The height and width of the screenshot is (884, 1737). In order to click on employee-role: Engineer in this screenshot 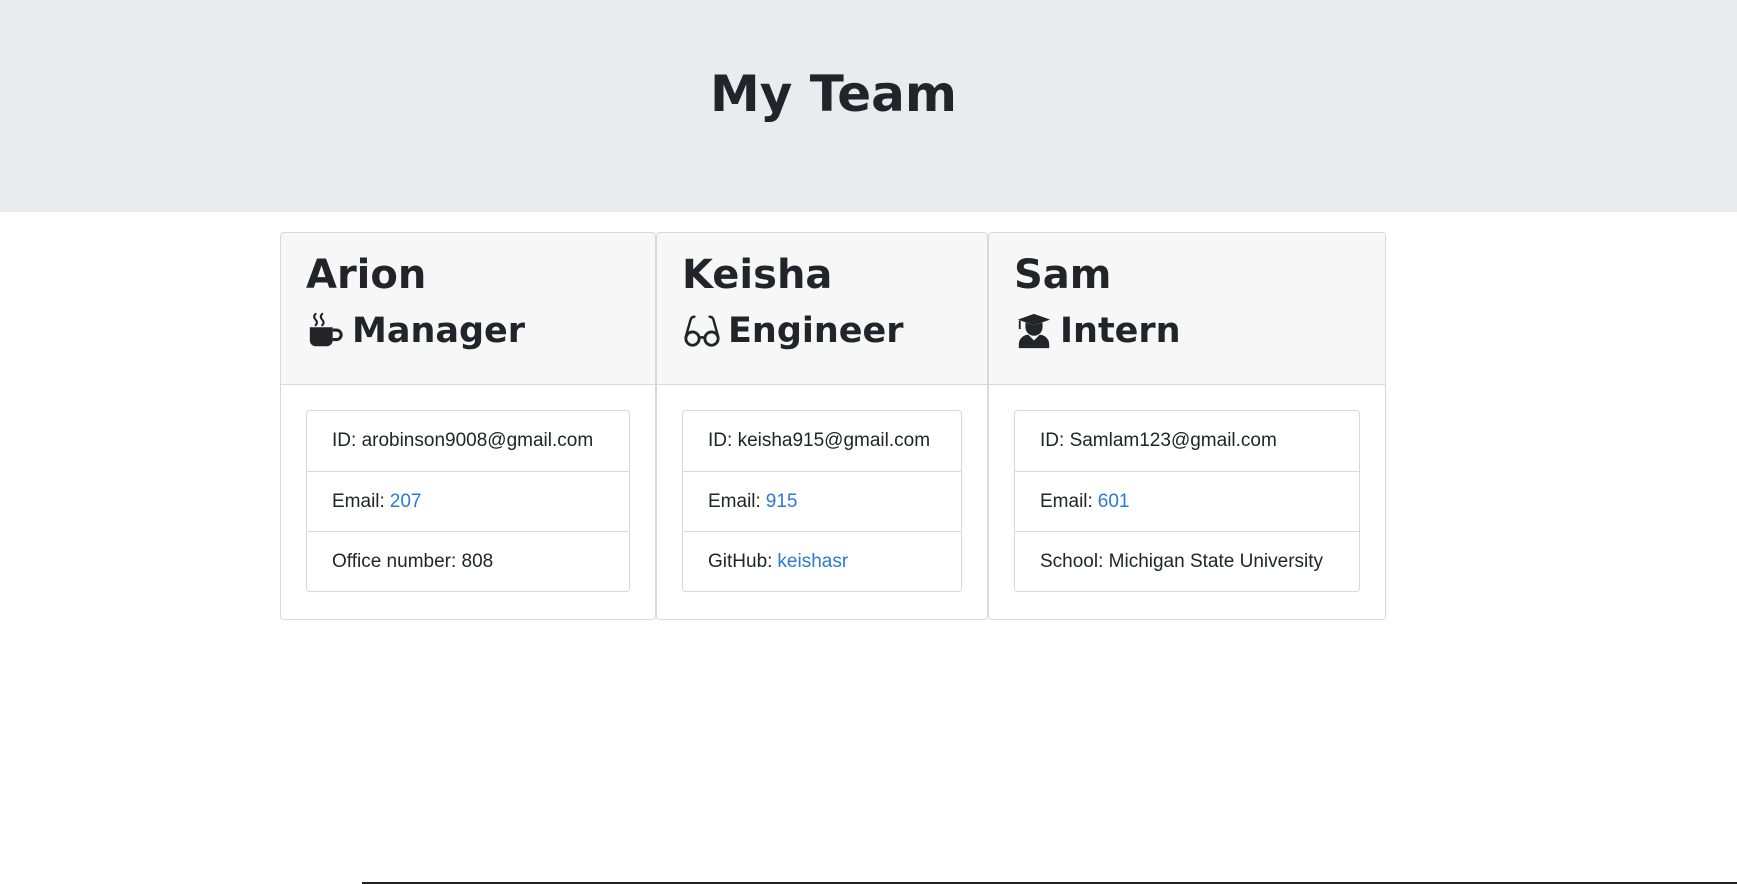, I will do `click(834, 331)`.